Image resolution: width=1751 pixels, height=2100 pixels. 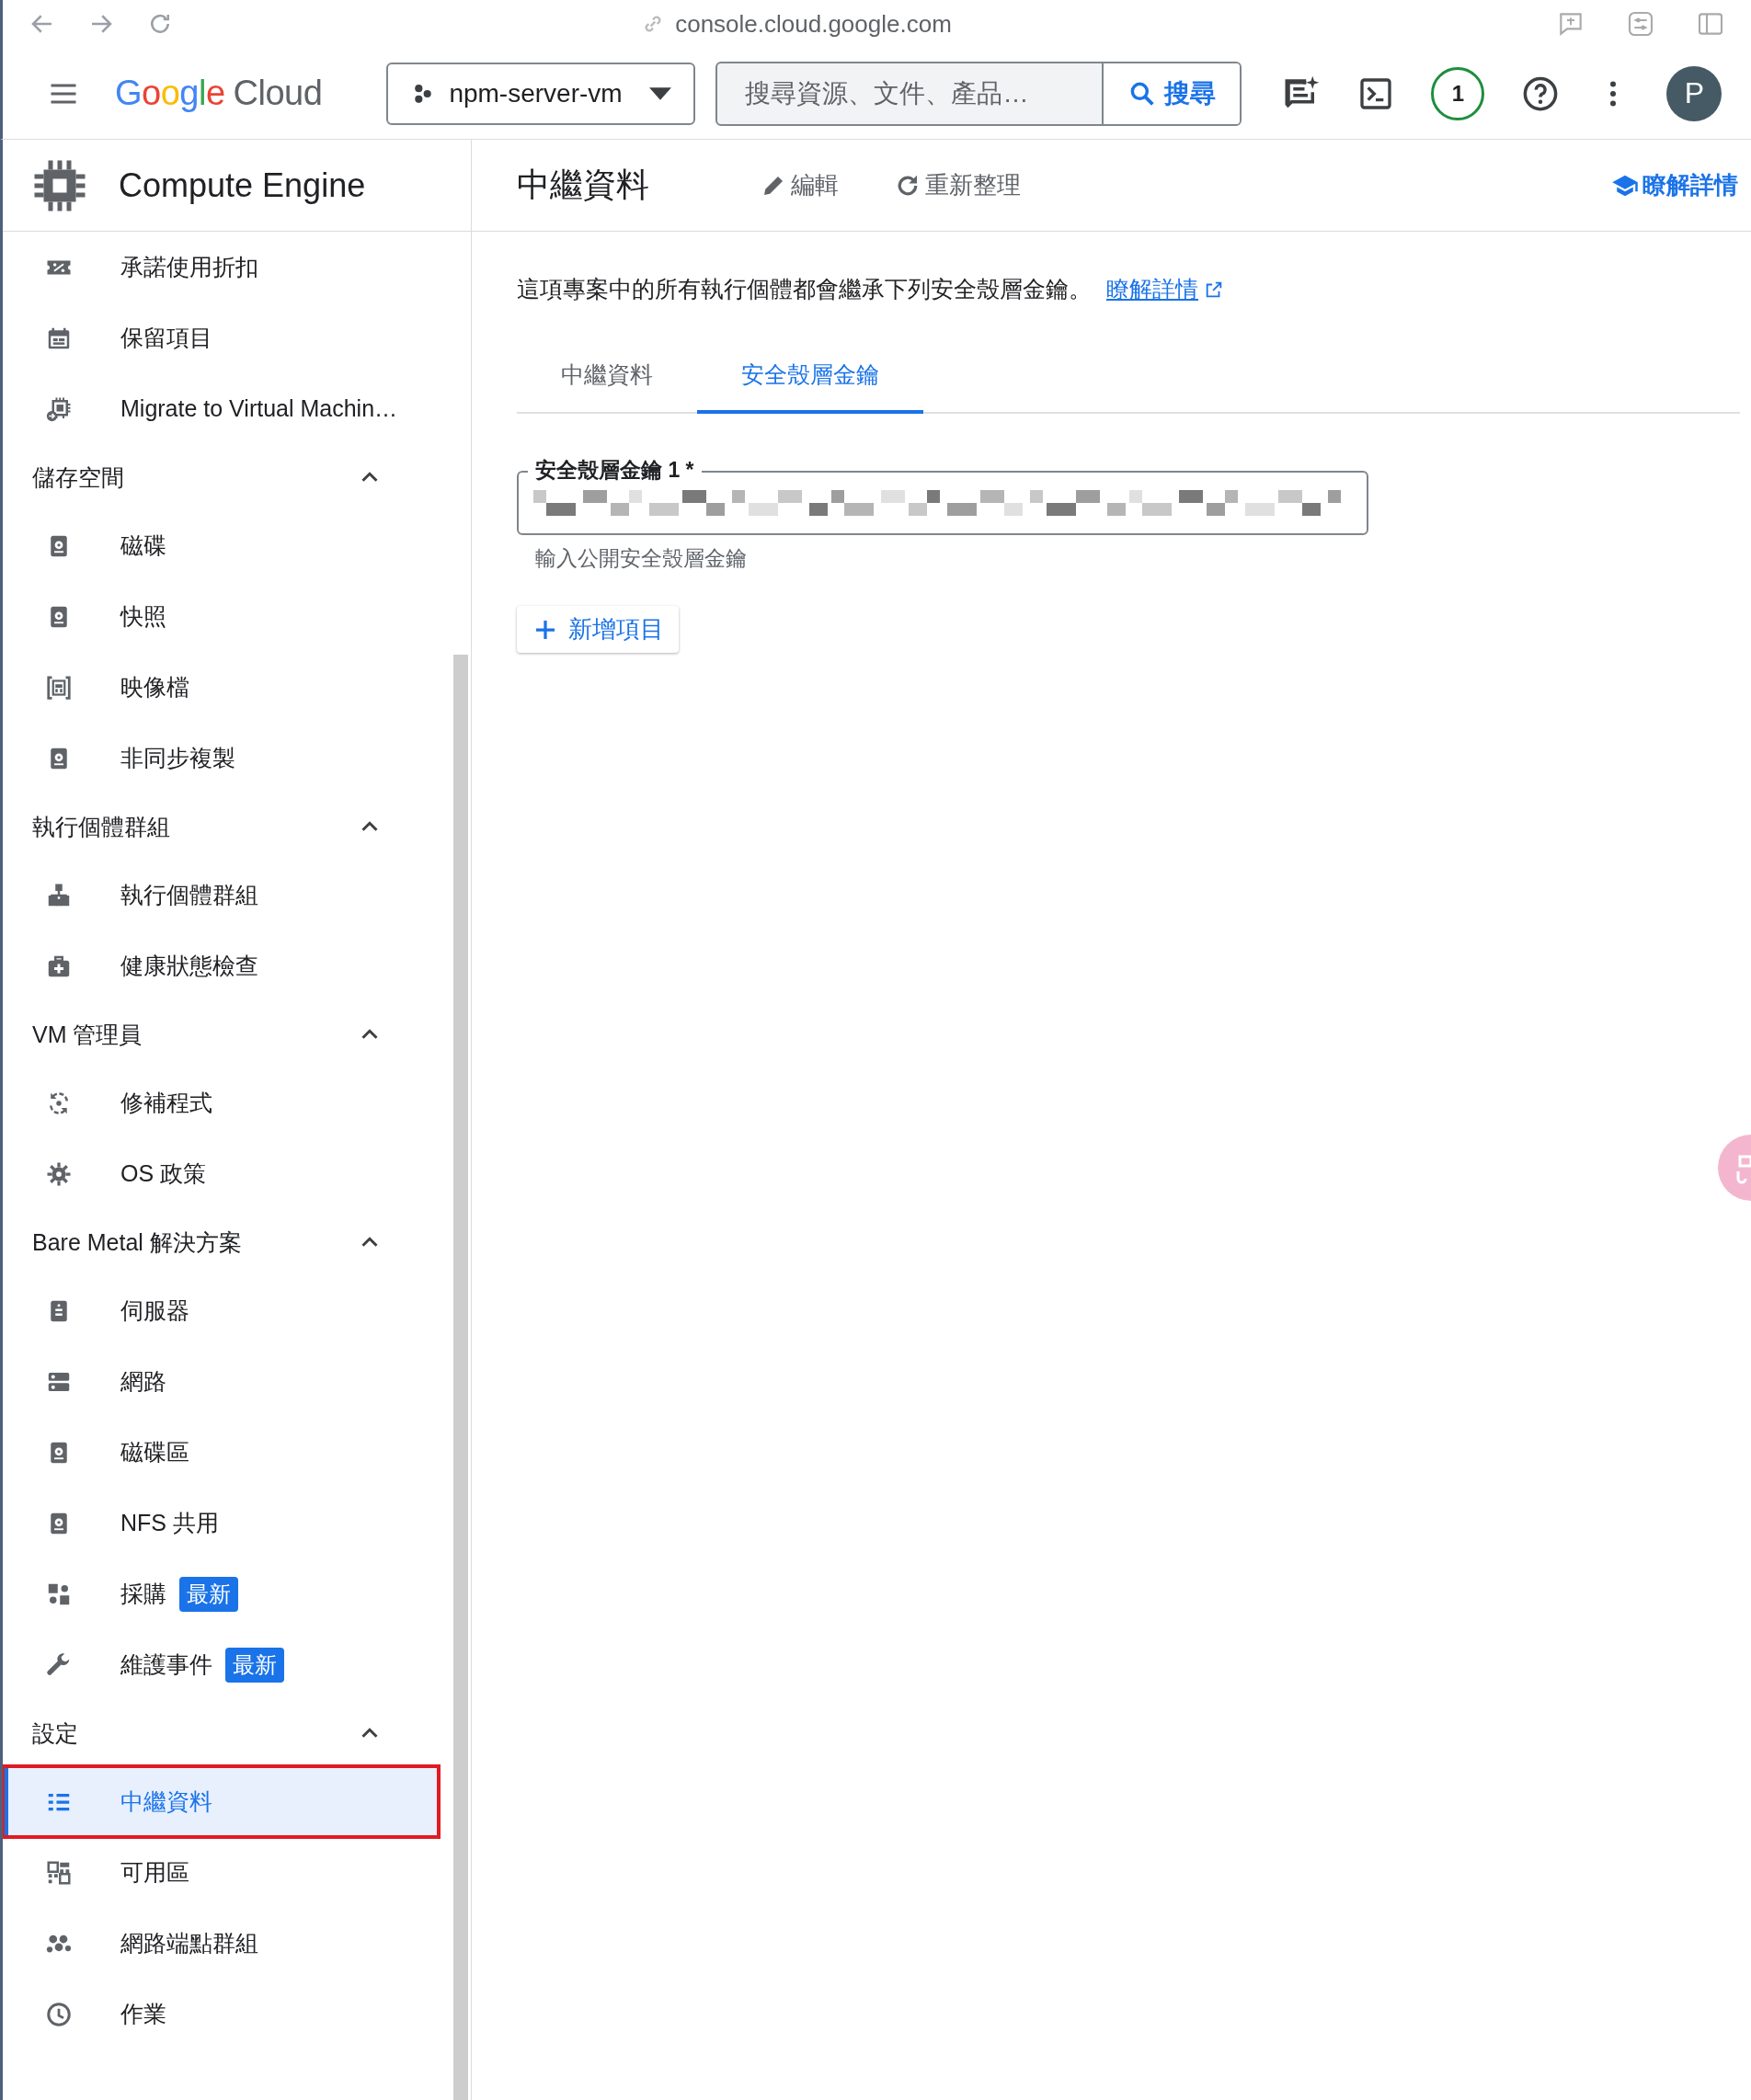 What do you see at coordinates (59, 2014) in the screenshot?
I see `clock-icon` at bounding box center [59, 2014].